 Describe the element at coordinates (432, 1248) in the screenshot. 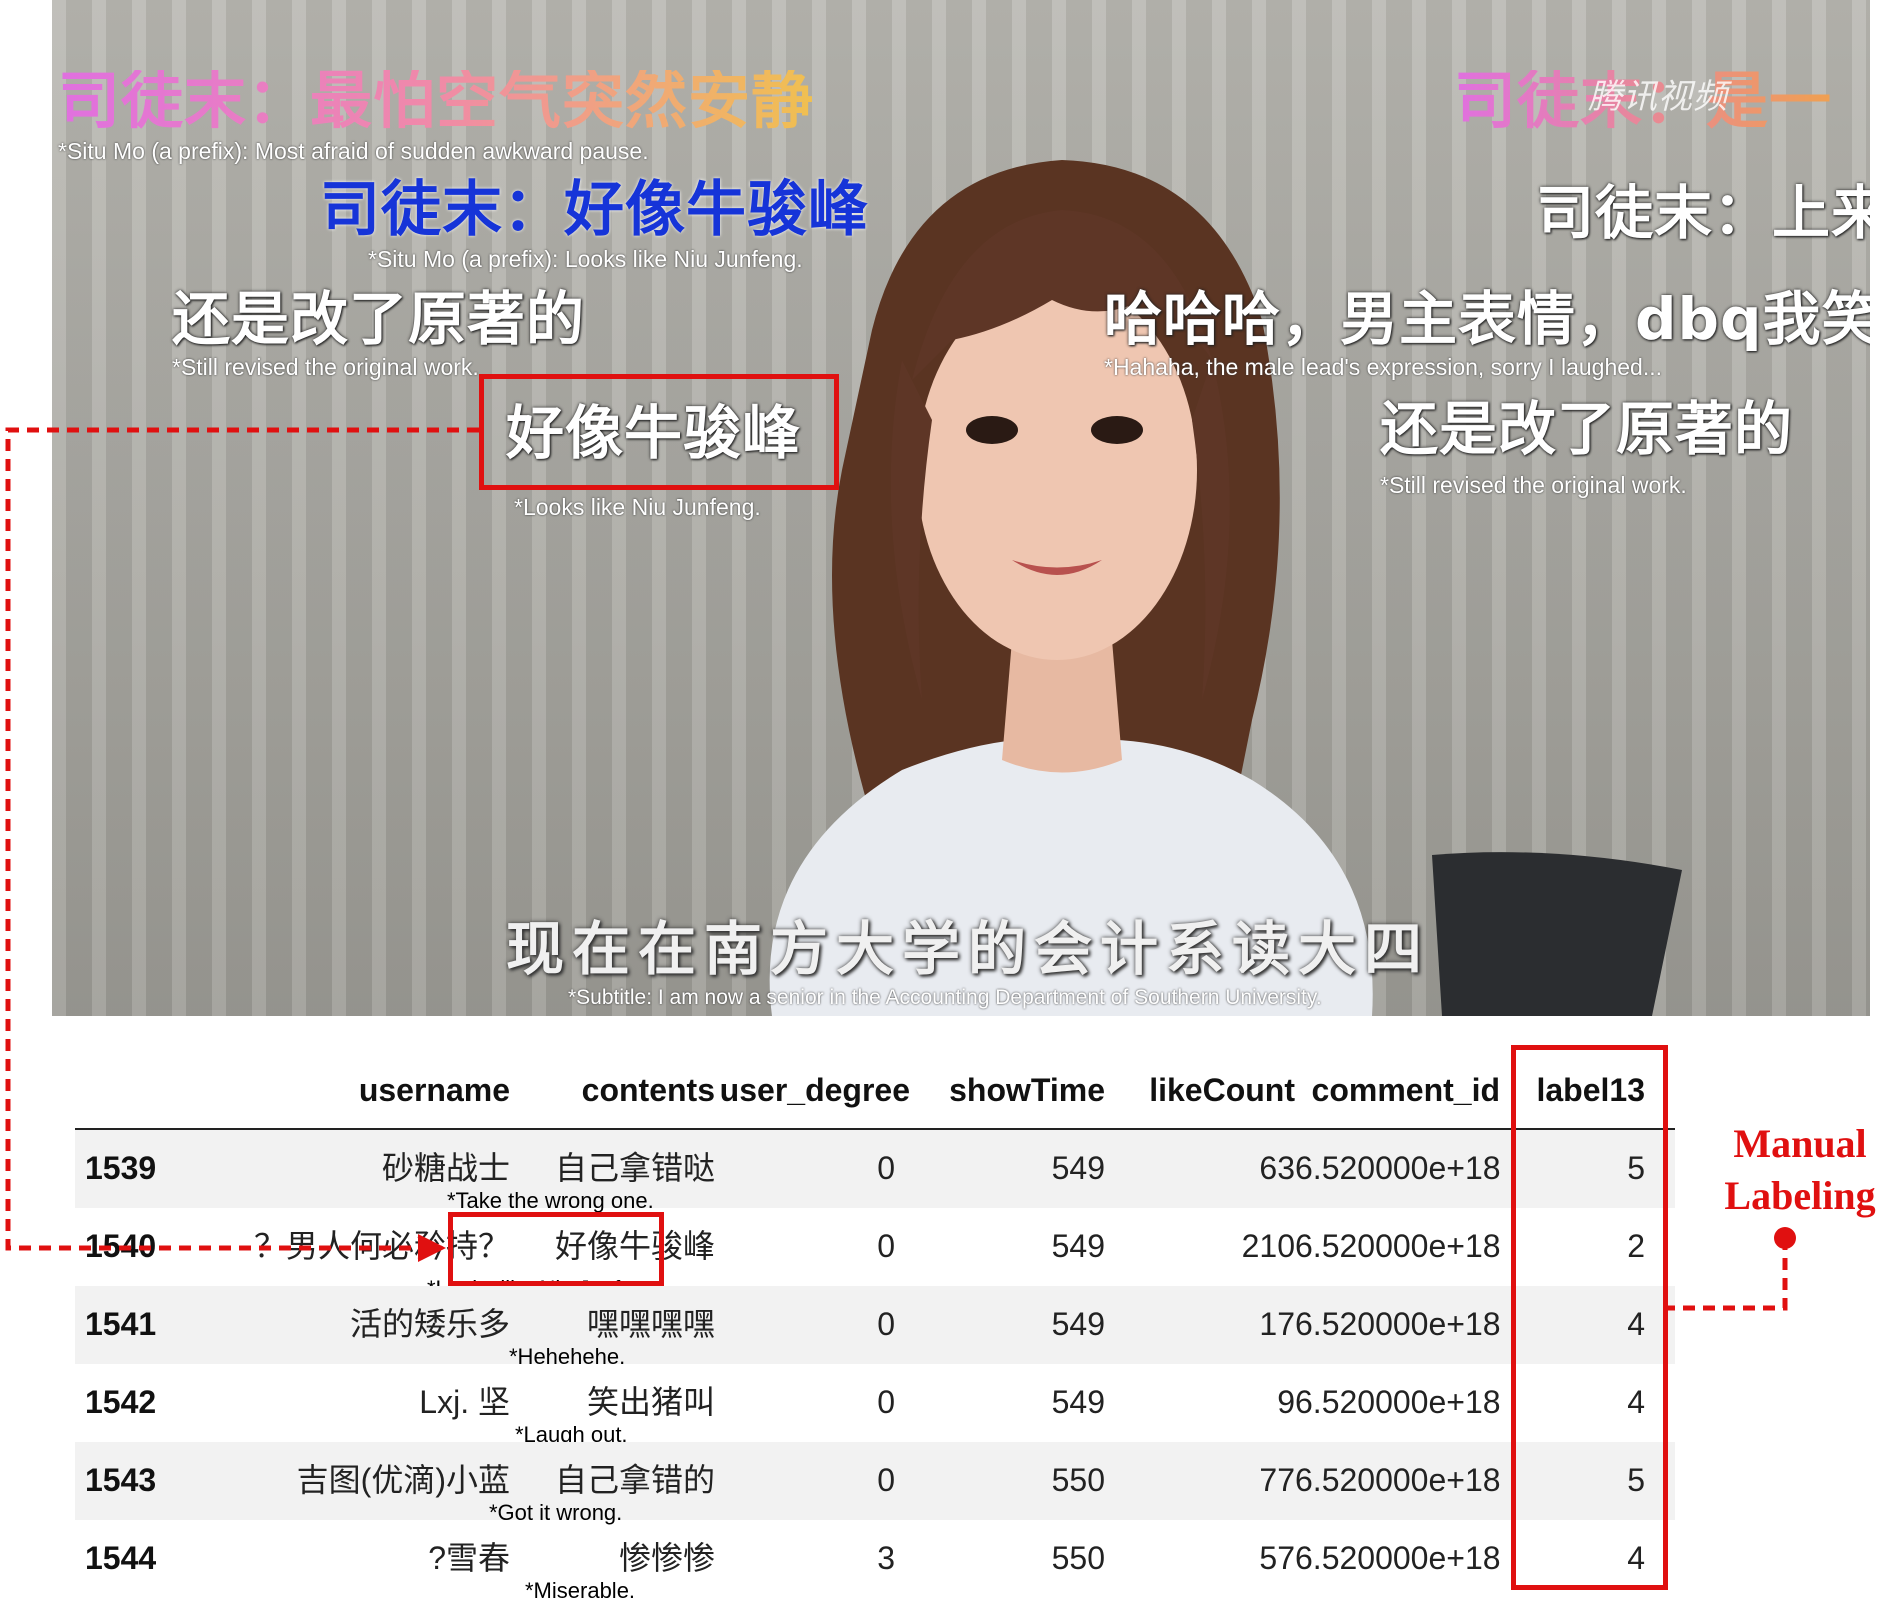

I see `arrow-head` at that location.